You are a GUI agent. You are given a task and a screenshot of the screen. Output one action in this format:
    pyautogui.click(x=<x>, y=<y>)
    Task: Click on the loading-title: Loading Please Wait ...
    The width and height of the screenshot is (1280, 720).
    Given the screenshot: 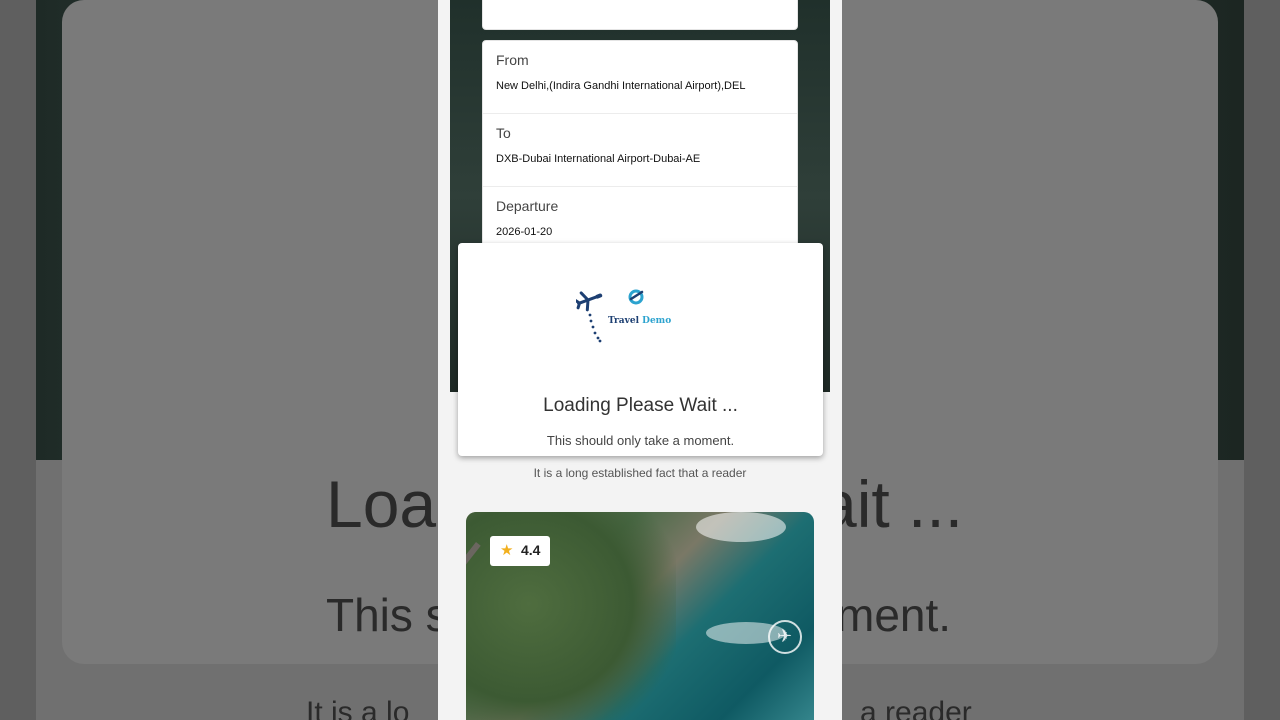 What is the action you would take?
    pyautogui.click(x=640, y=405)
    